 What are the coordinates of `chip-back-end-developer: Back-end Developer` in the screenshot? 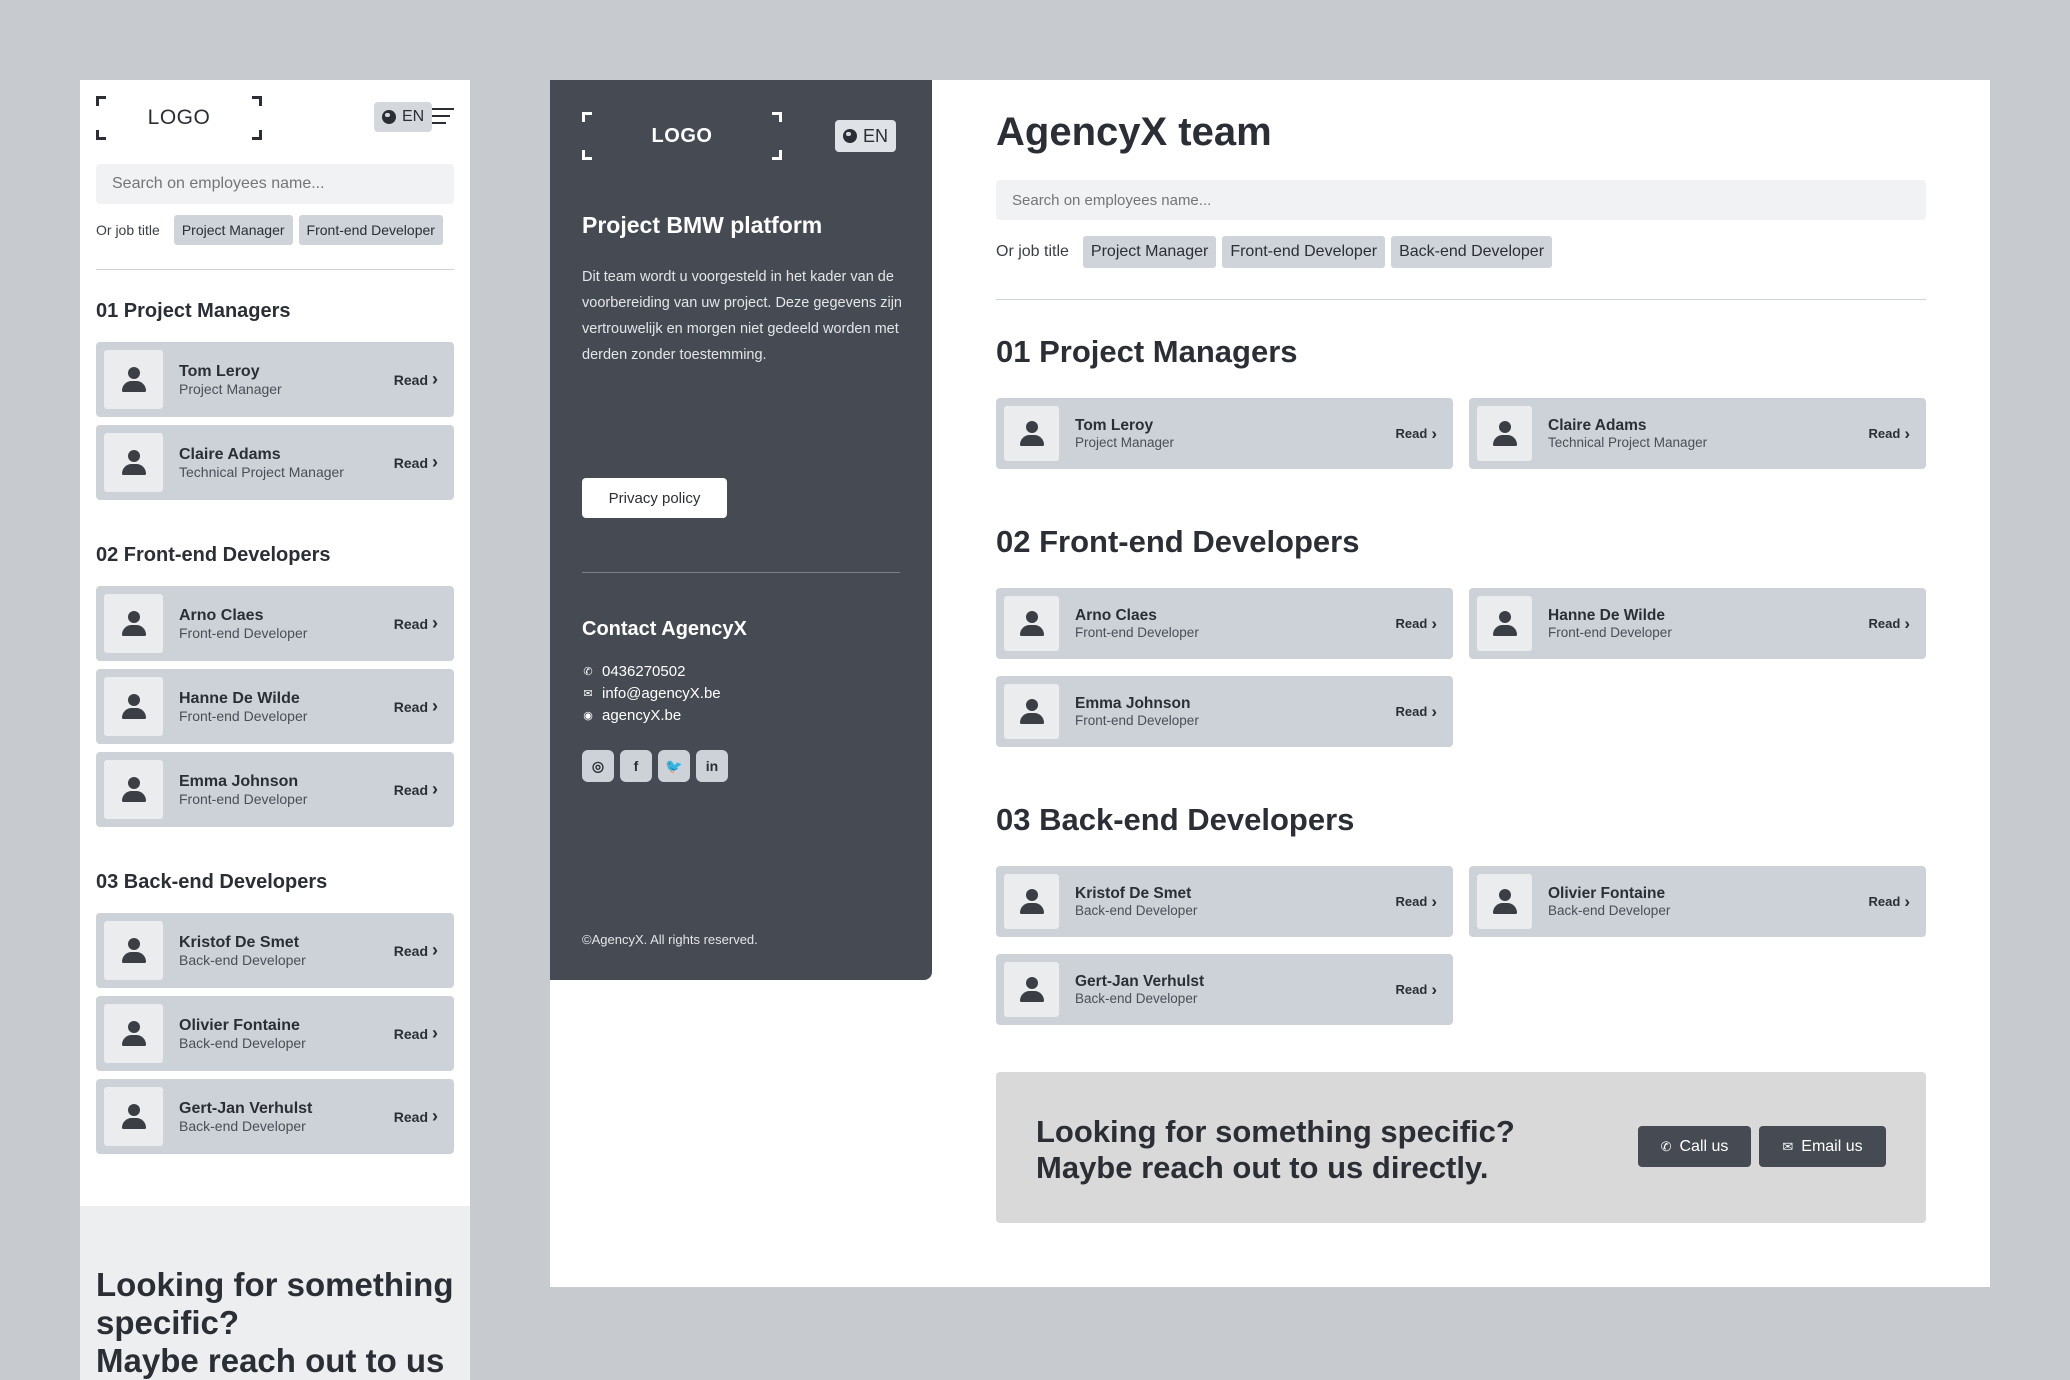 It's located at (1472, 252).